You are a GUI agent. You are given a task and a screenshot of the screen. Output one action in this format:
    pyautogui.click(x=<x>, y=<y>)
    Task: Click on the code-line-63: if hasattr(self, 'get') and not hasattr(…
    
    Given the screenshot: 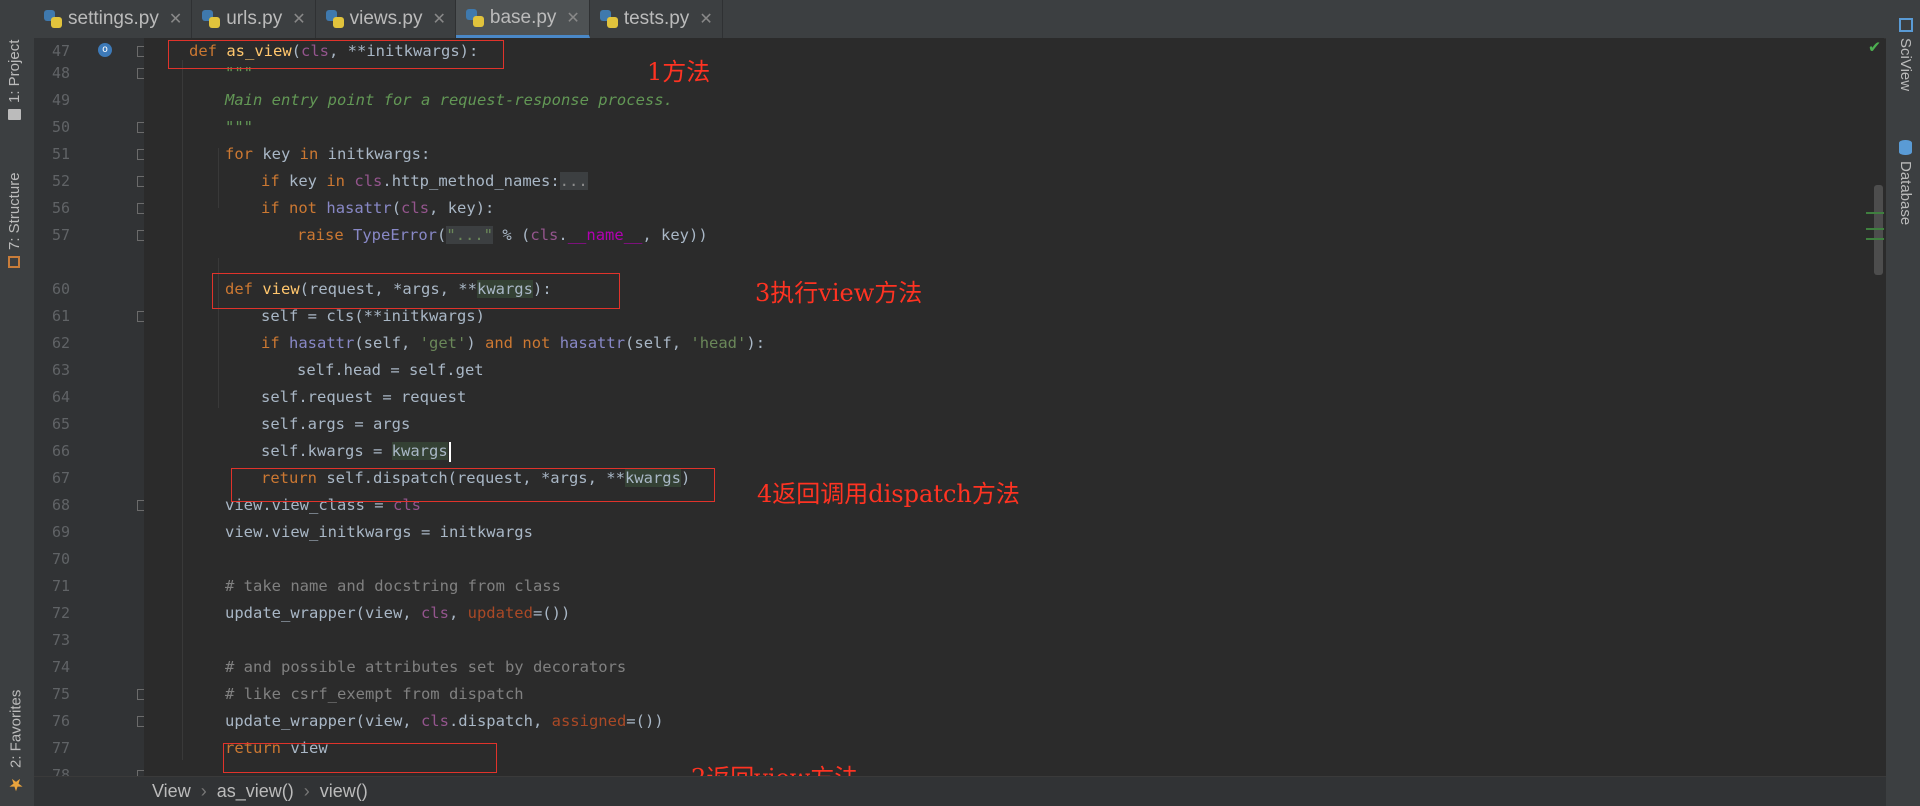 What is the action you would take?
    pyautogui.click(x=513, y=343)
    